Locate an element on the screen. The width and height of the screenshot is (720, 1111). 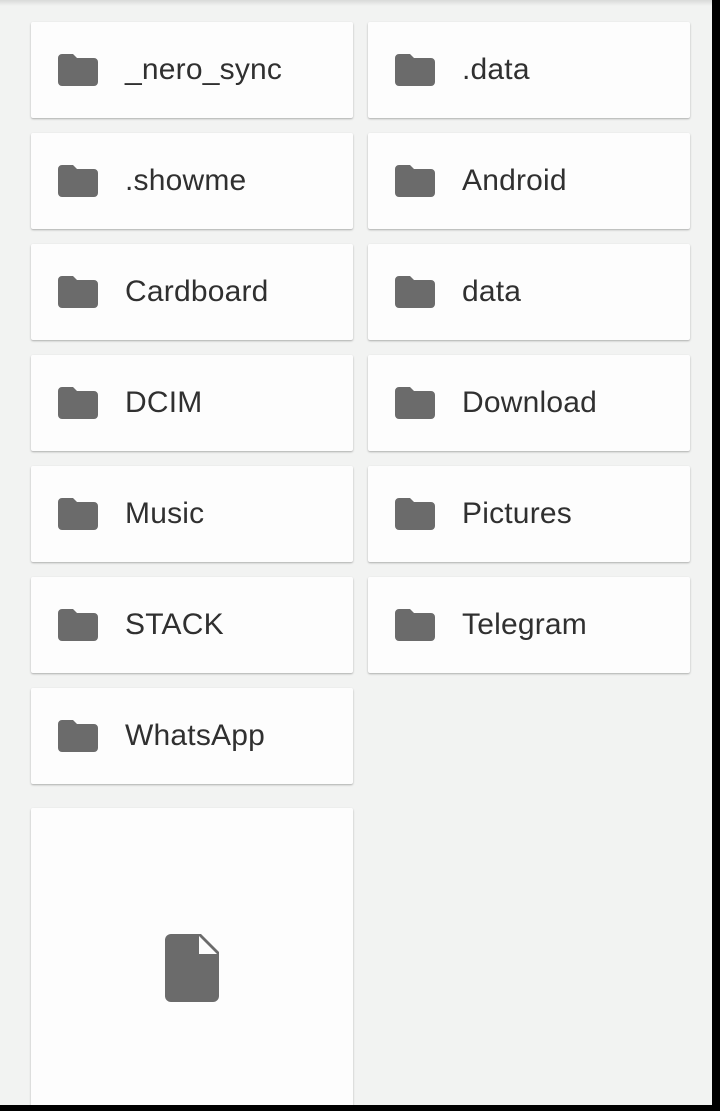
folder-item: Android is located at coordinates (529, 181).